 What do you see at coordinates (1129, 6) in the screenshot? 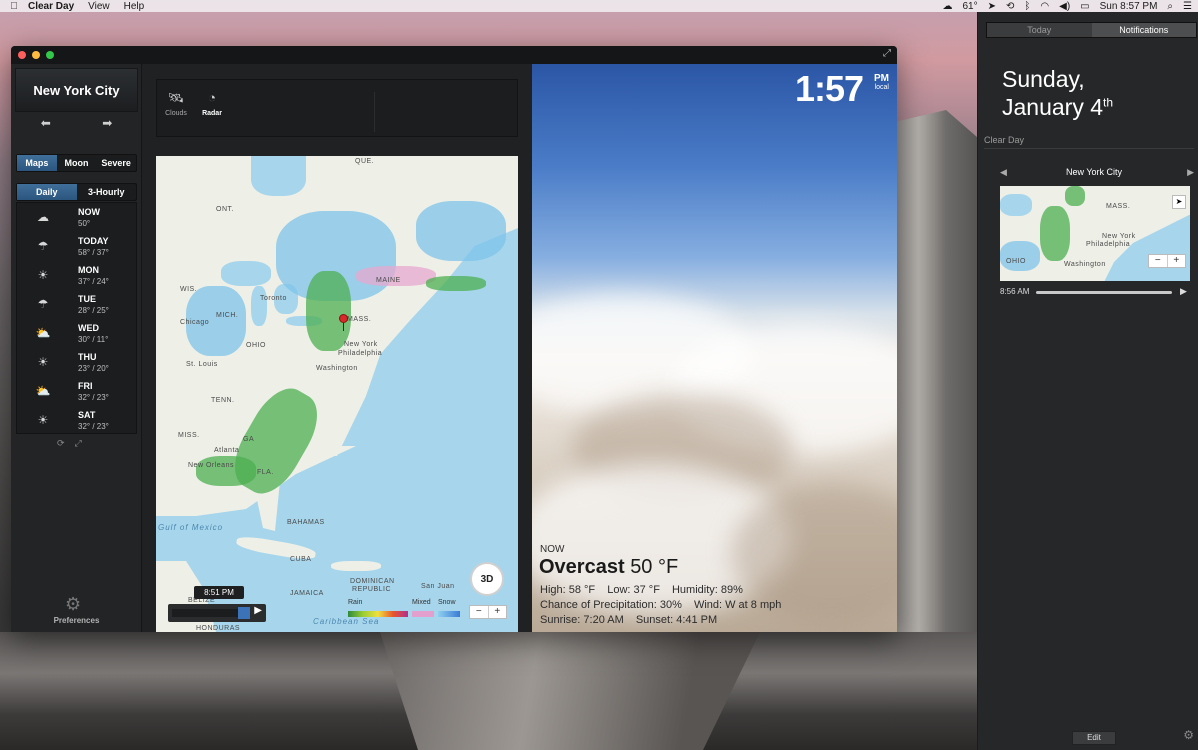
I see `menubar-clock: Sun 8:57 PM` at bounding box center [1129, 6].